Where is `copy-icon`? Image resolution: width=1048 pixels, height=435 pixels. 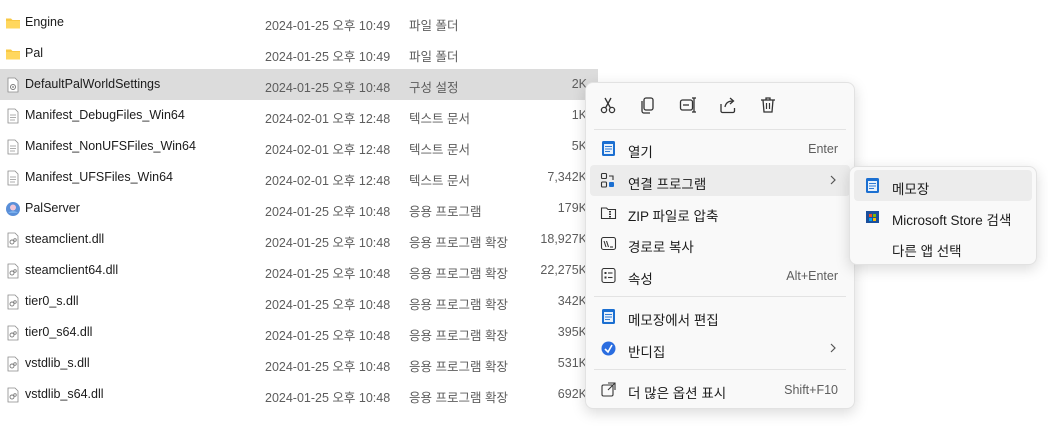 copy-icon is located at coordinates (647, 105).